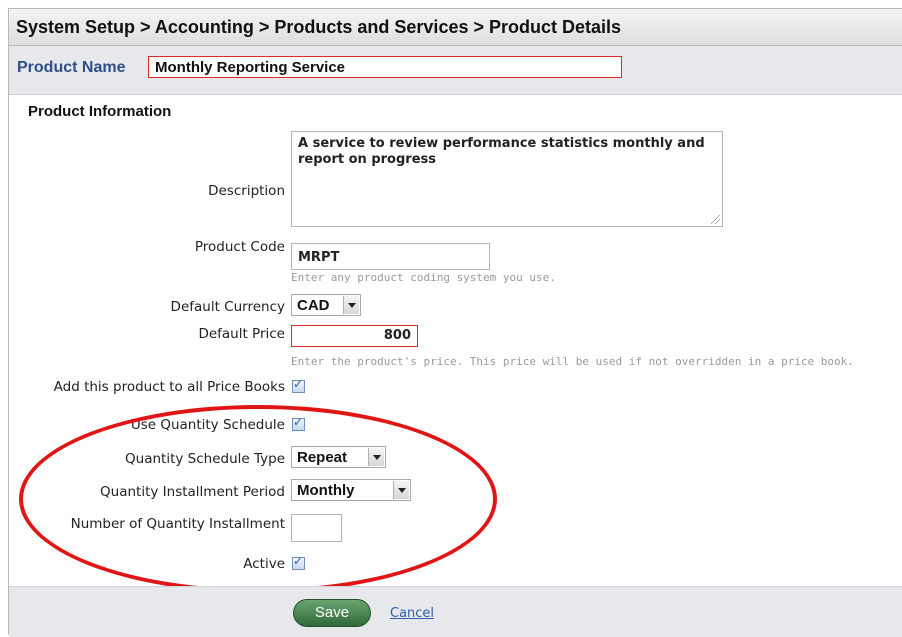 This screenshot has width=902, height=637. Describe the element at coordinates (313, 305) in the screenshot. I see `default-currency-value: CAD` at that location.